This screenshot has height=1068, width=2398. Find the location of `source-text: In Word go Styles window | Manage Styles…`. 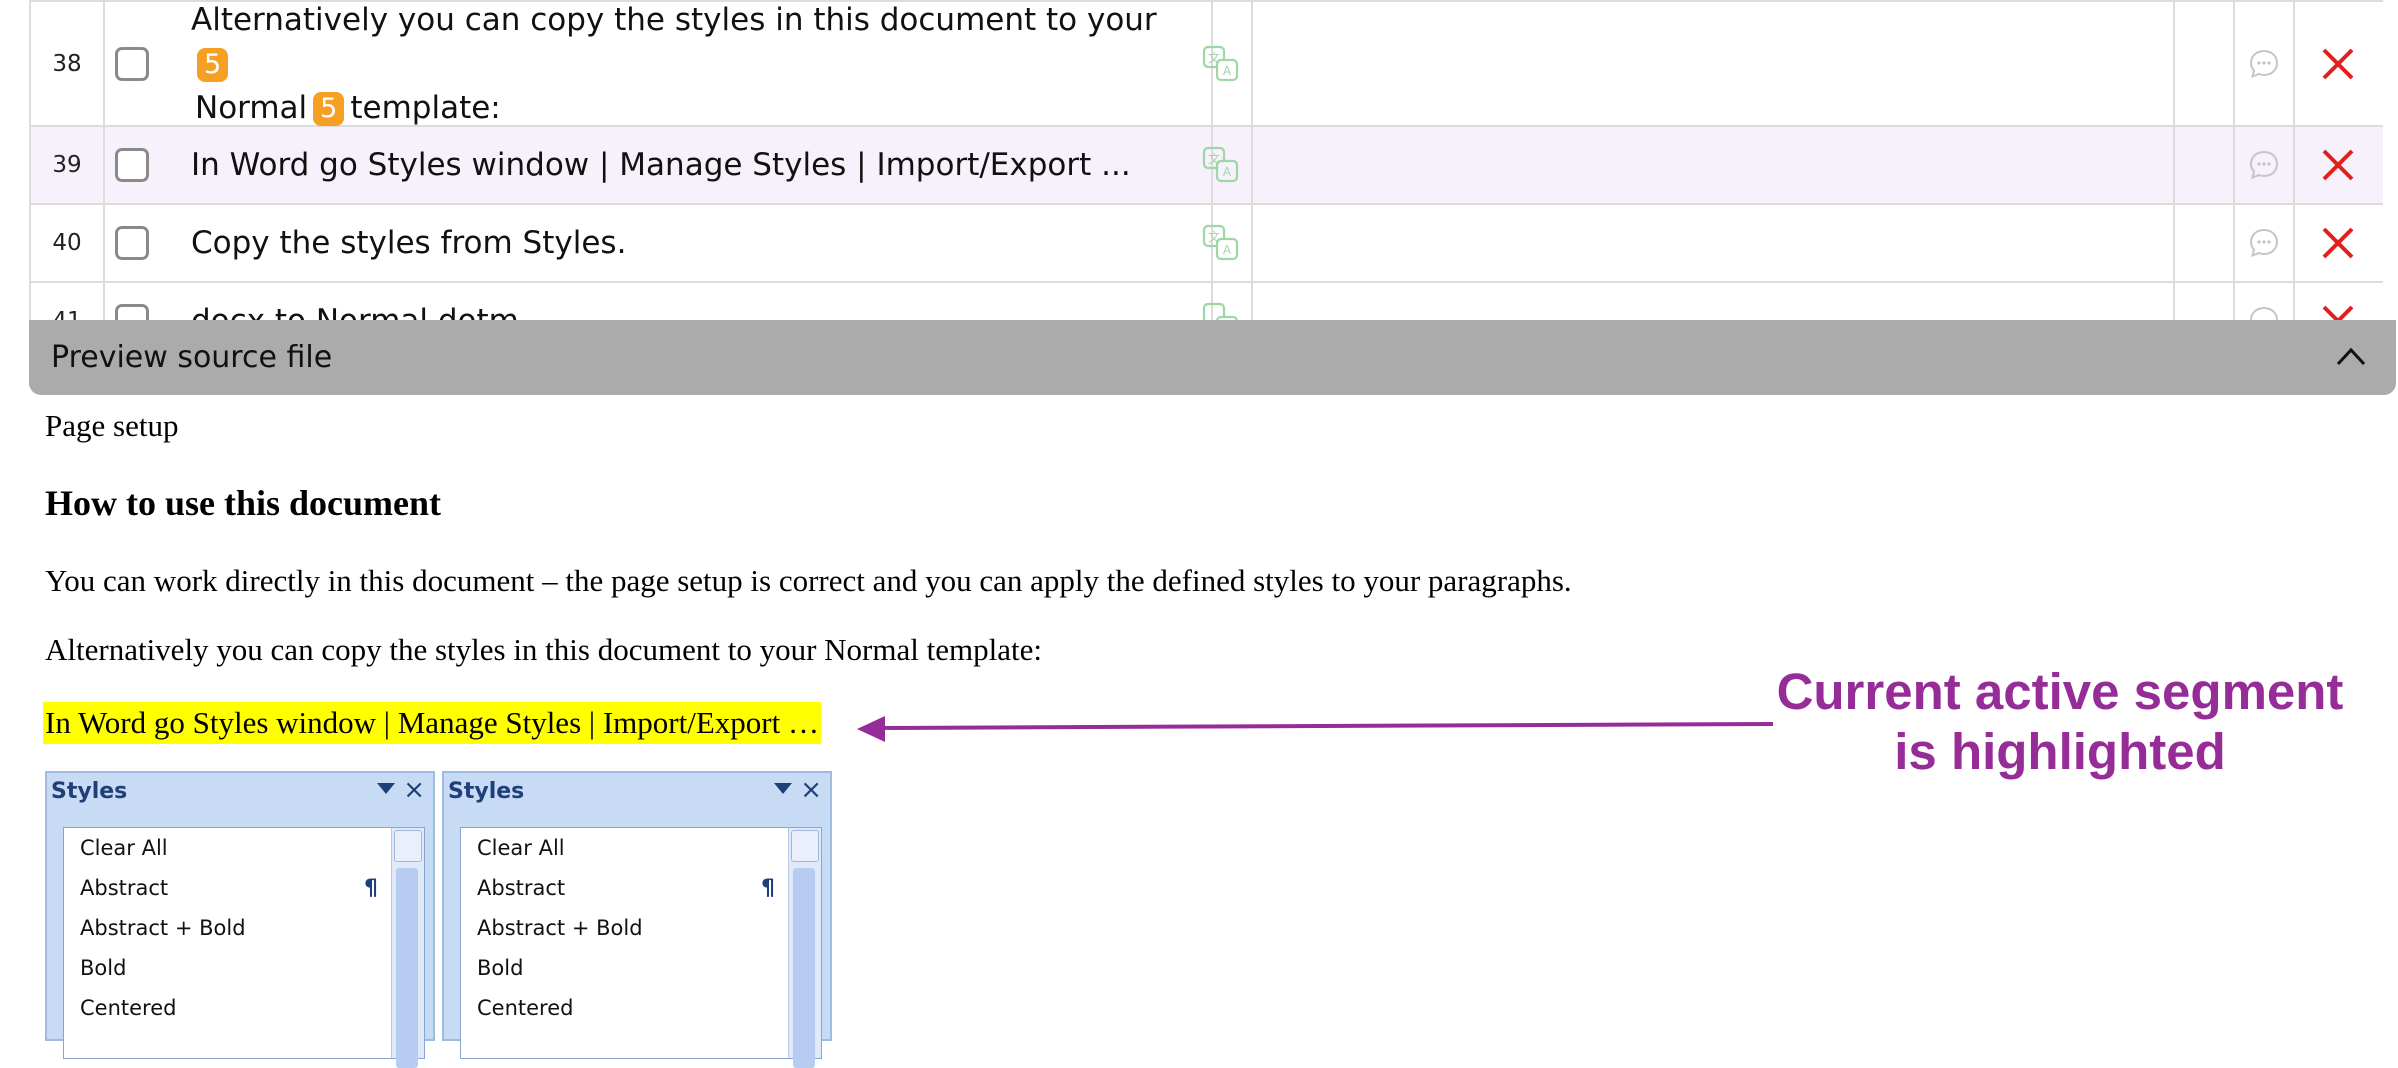

source-text: In Word go Styles window | Manage Styles… is located at coordinates (702, 165).